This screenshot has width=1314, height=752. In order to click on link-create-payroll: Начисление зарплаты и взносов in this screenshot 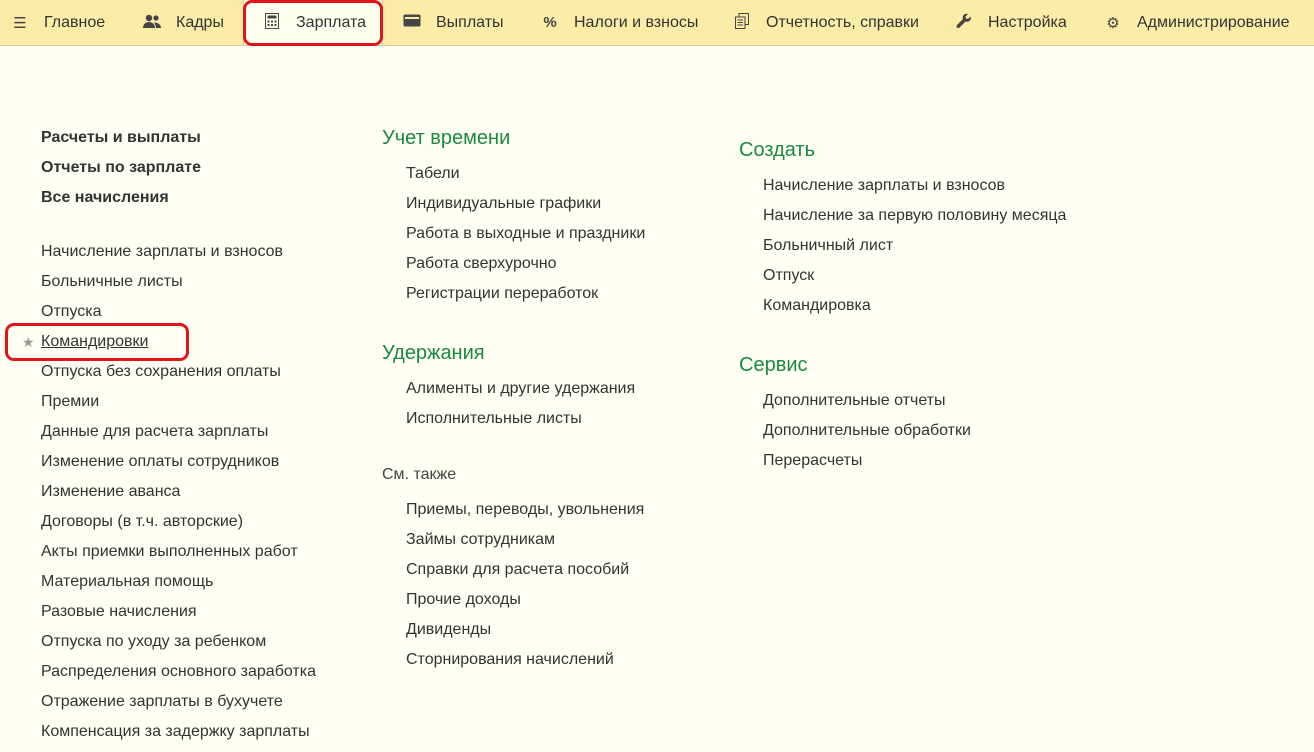, I will do `click(884, 186)`.